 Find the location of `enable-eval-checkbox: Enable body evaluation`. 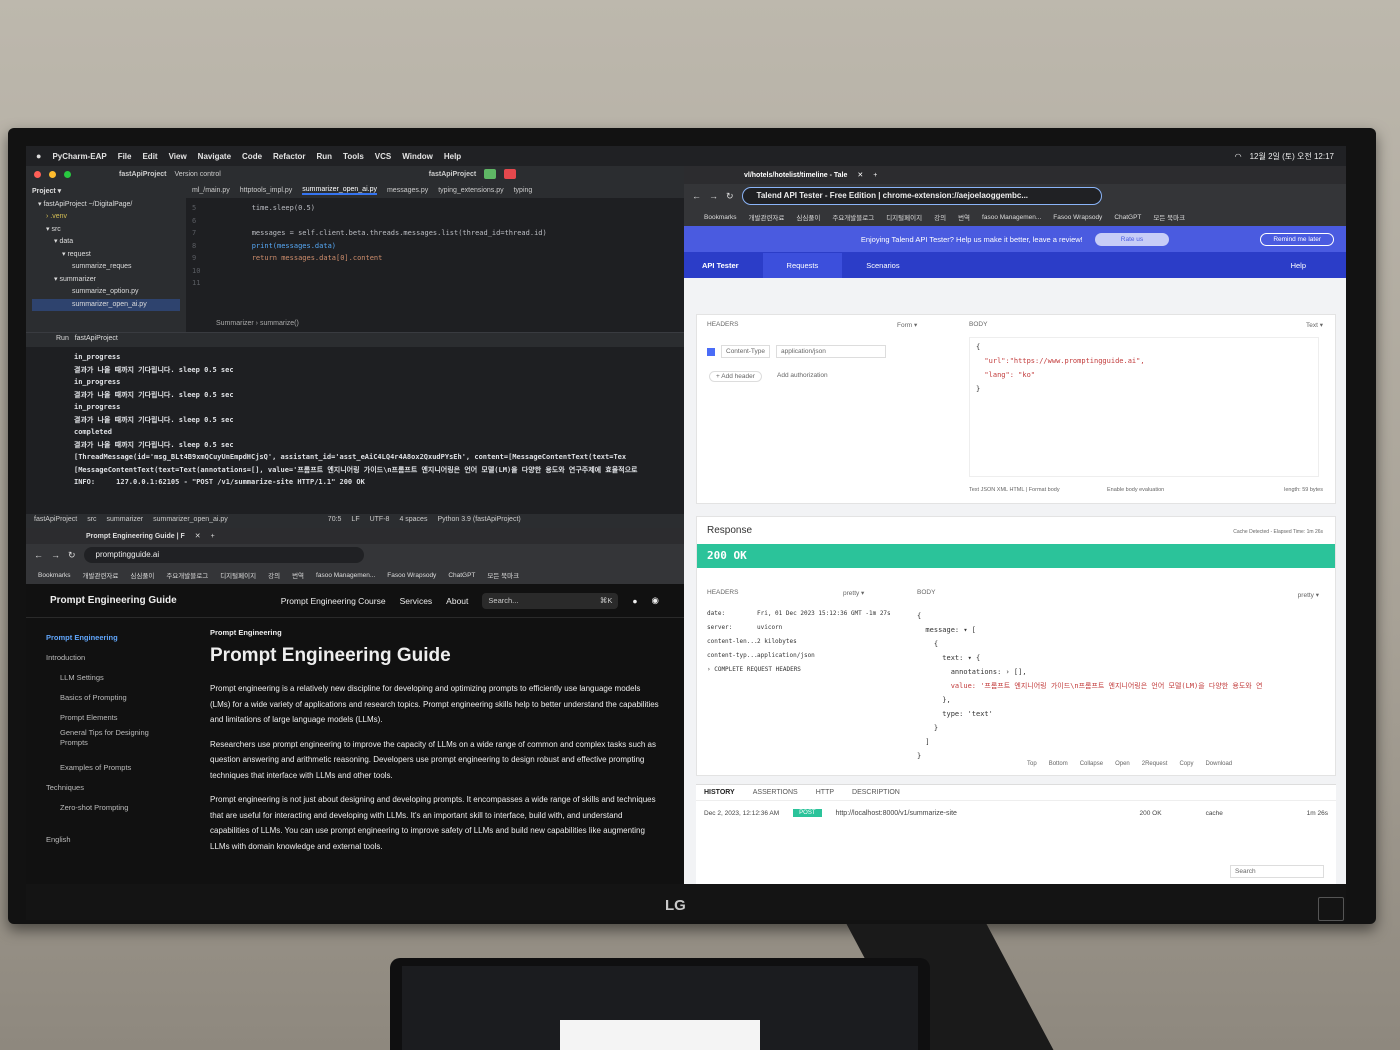

enable-eval-checkbox: Enable body evaluation is located at coordinates (1135, 490).